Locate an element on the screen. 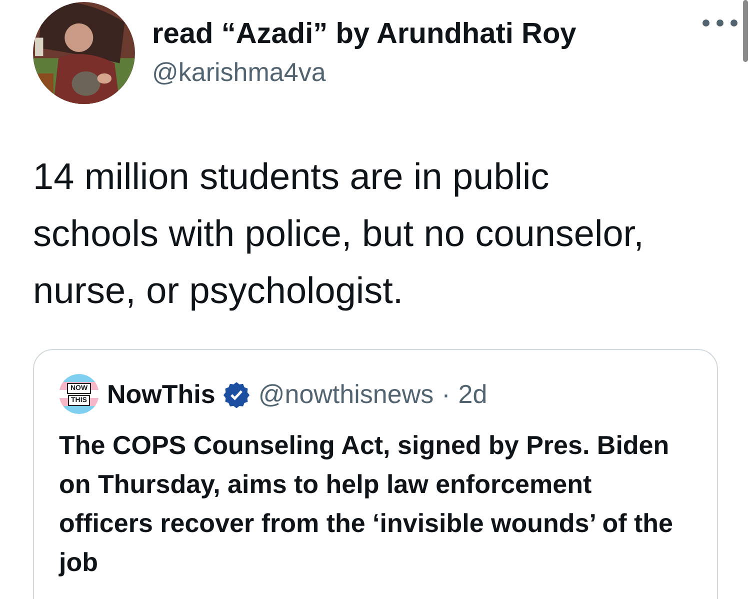 This screenshot has width=750, height=599. tweet-time: 2d is located at coordinates (473, 394).